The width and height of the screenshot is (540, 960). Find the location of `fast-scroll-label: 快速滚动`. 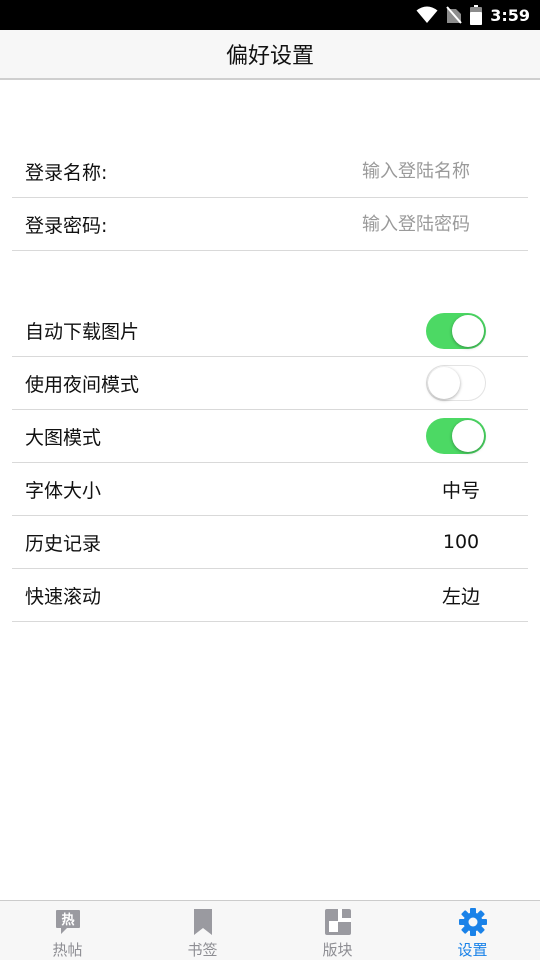

fast-scroll-label: 快速滚动 is located at coordinates (63, 596).